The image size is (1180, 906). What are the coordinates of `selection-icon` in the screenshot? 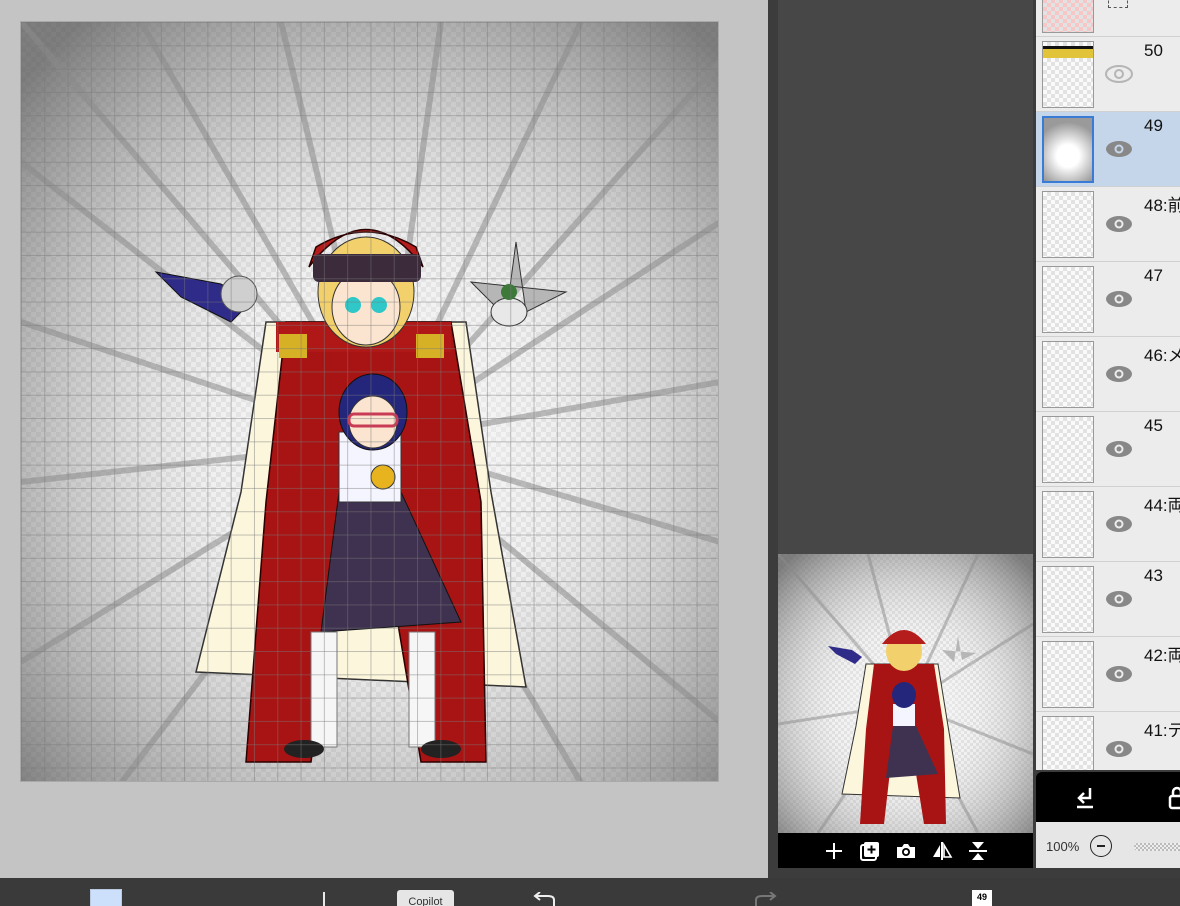 It's located at (1118, 4).